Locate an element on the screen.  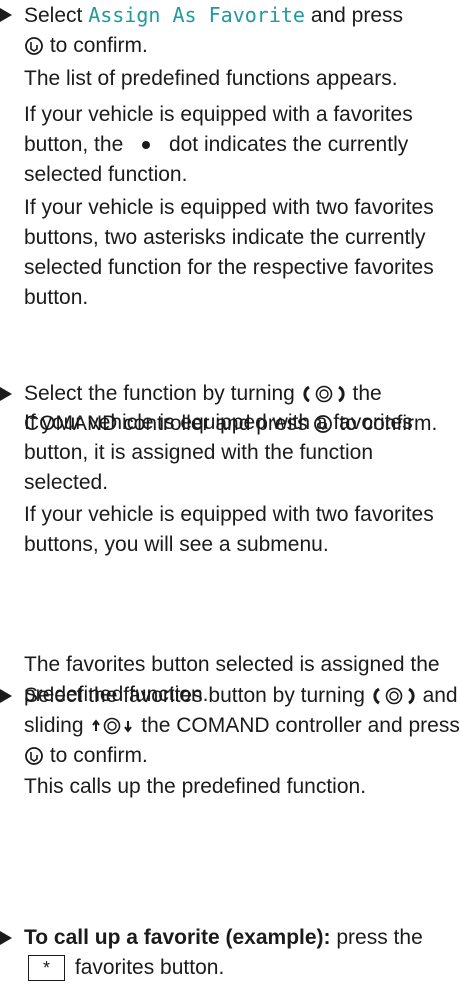
step3-text-d: to confirm. is located at coordinates (98, 755).